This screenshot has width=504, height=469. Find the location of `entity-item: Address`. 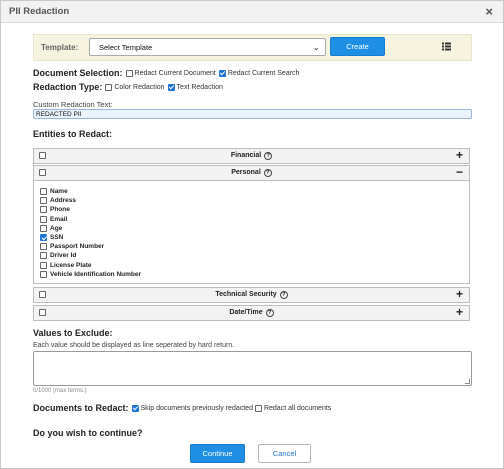

entity-item: Address is located at coordinates (58, 201).